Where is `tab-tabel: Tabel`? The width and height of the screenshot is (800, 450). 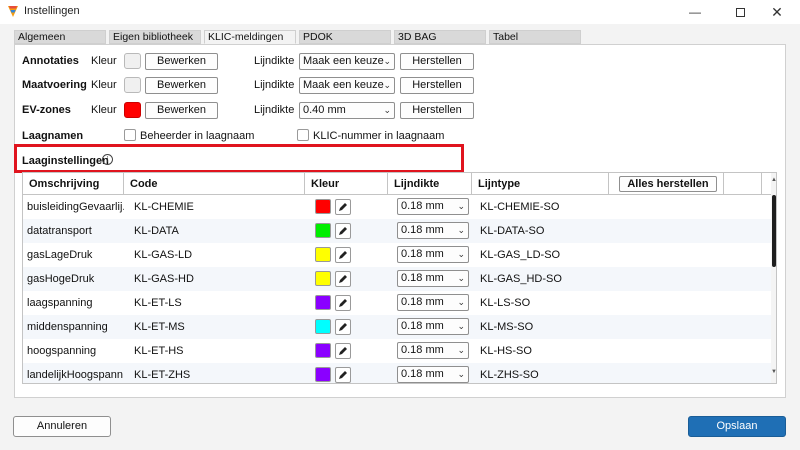 tab-tabel: Tabel is located at coordinates (535, 37).